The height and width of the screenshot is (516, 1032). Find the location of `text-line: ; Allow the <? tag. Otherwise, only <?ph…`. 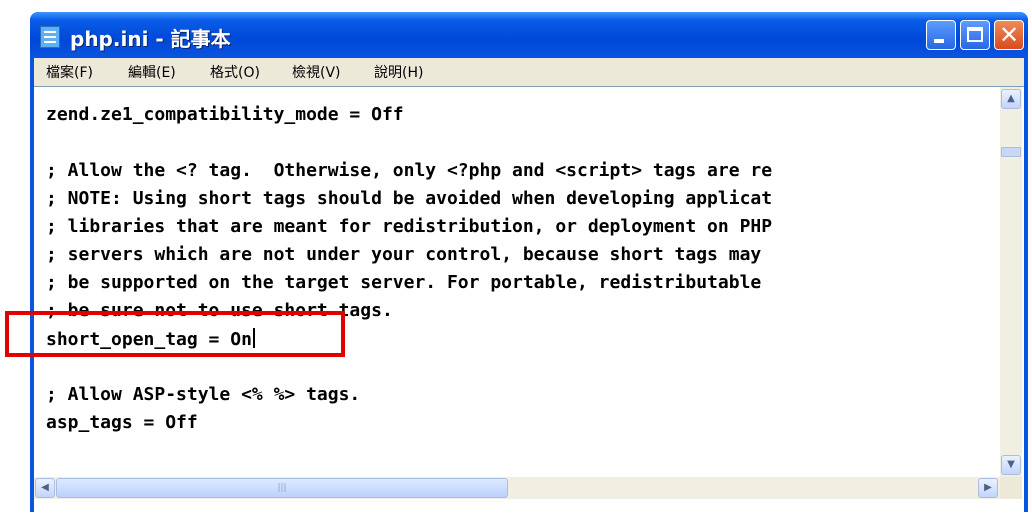

text-line: ; Allow the <? tag. Otherwise, only <?ph… is located at coordinates (409, 170).